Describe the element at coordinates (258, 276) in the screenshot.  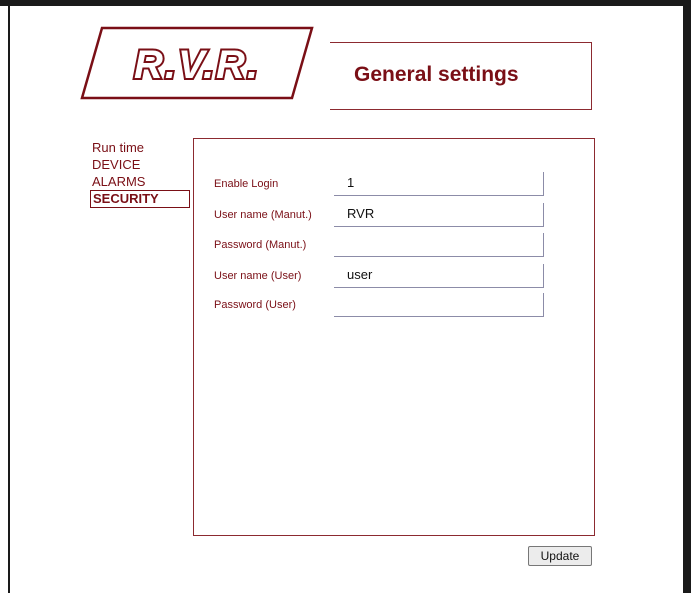
I see `username-user-label: User name (User)` at that location.